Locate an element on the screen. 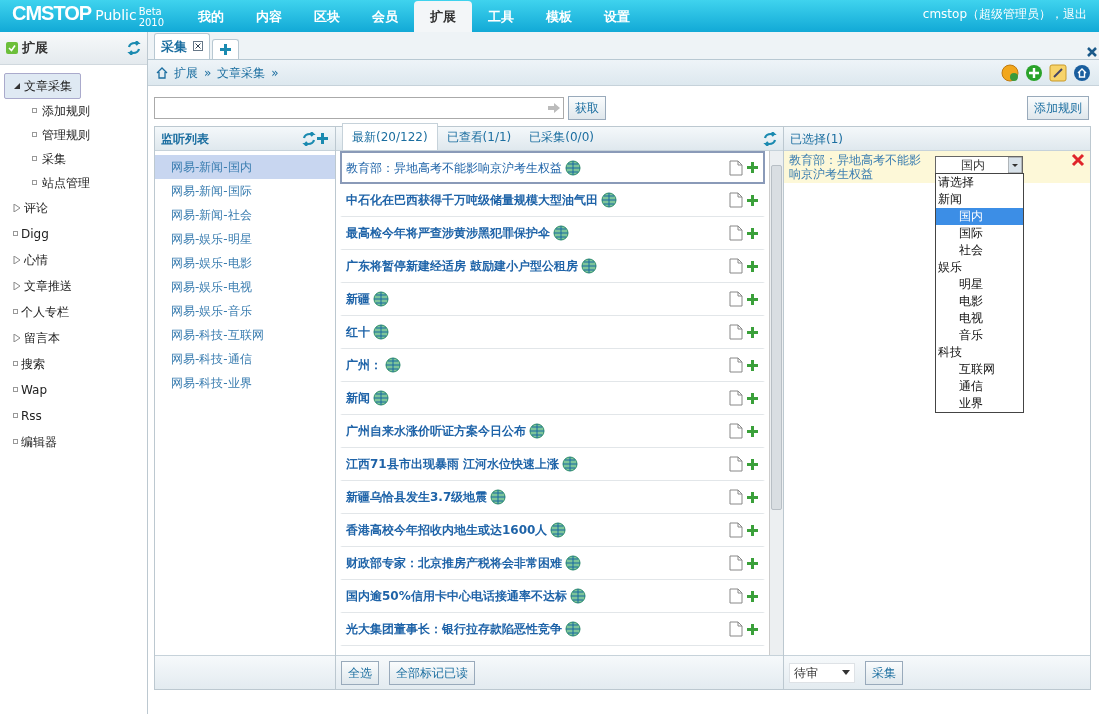 The image size is (1099, 714). breadcrumb-link: 文章采集 is located at coordinates (241, 72).